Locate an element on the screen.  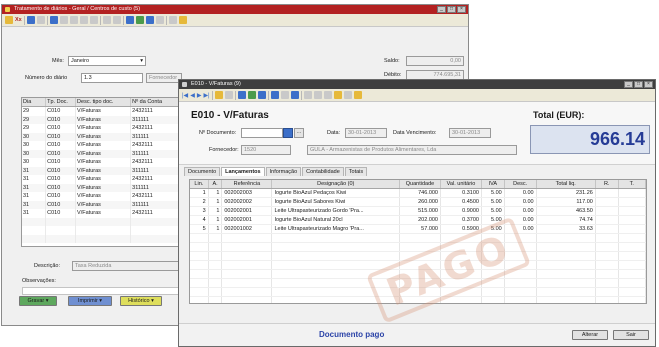
calendar-icon is located at coordinates (149, 20).